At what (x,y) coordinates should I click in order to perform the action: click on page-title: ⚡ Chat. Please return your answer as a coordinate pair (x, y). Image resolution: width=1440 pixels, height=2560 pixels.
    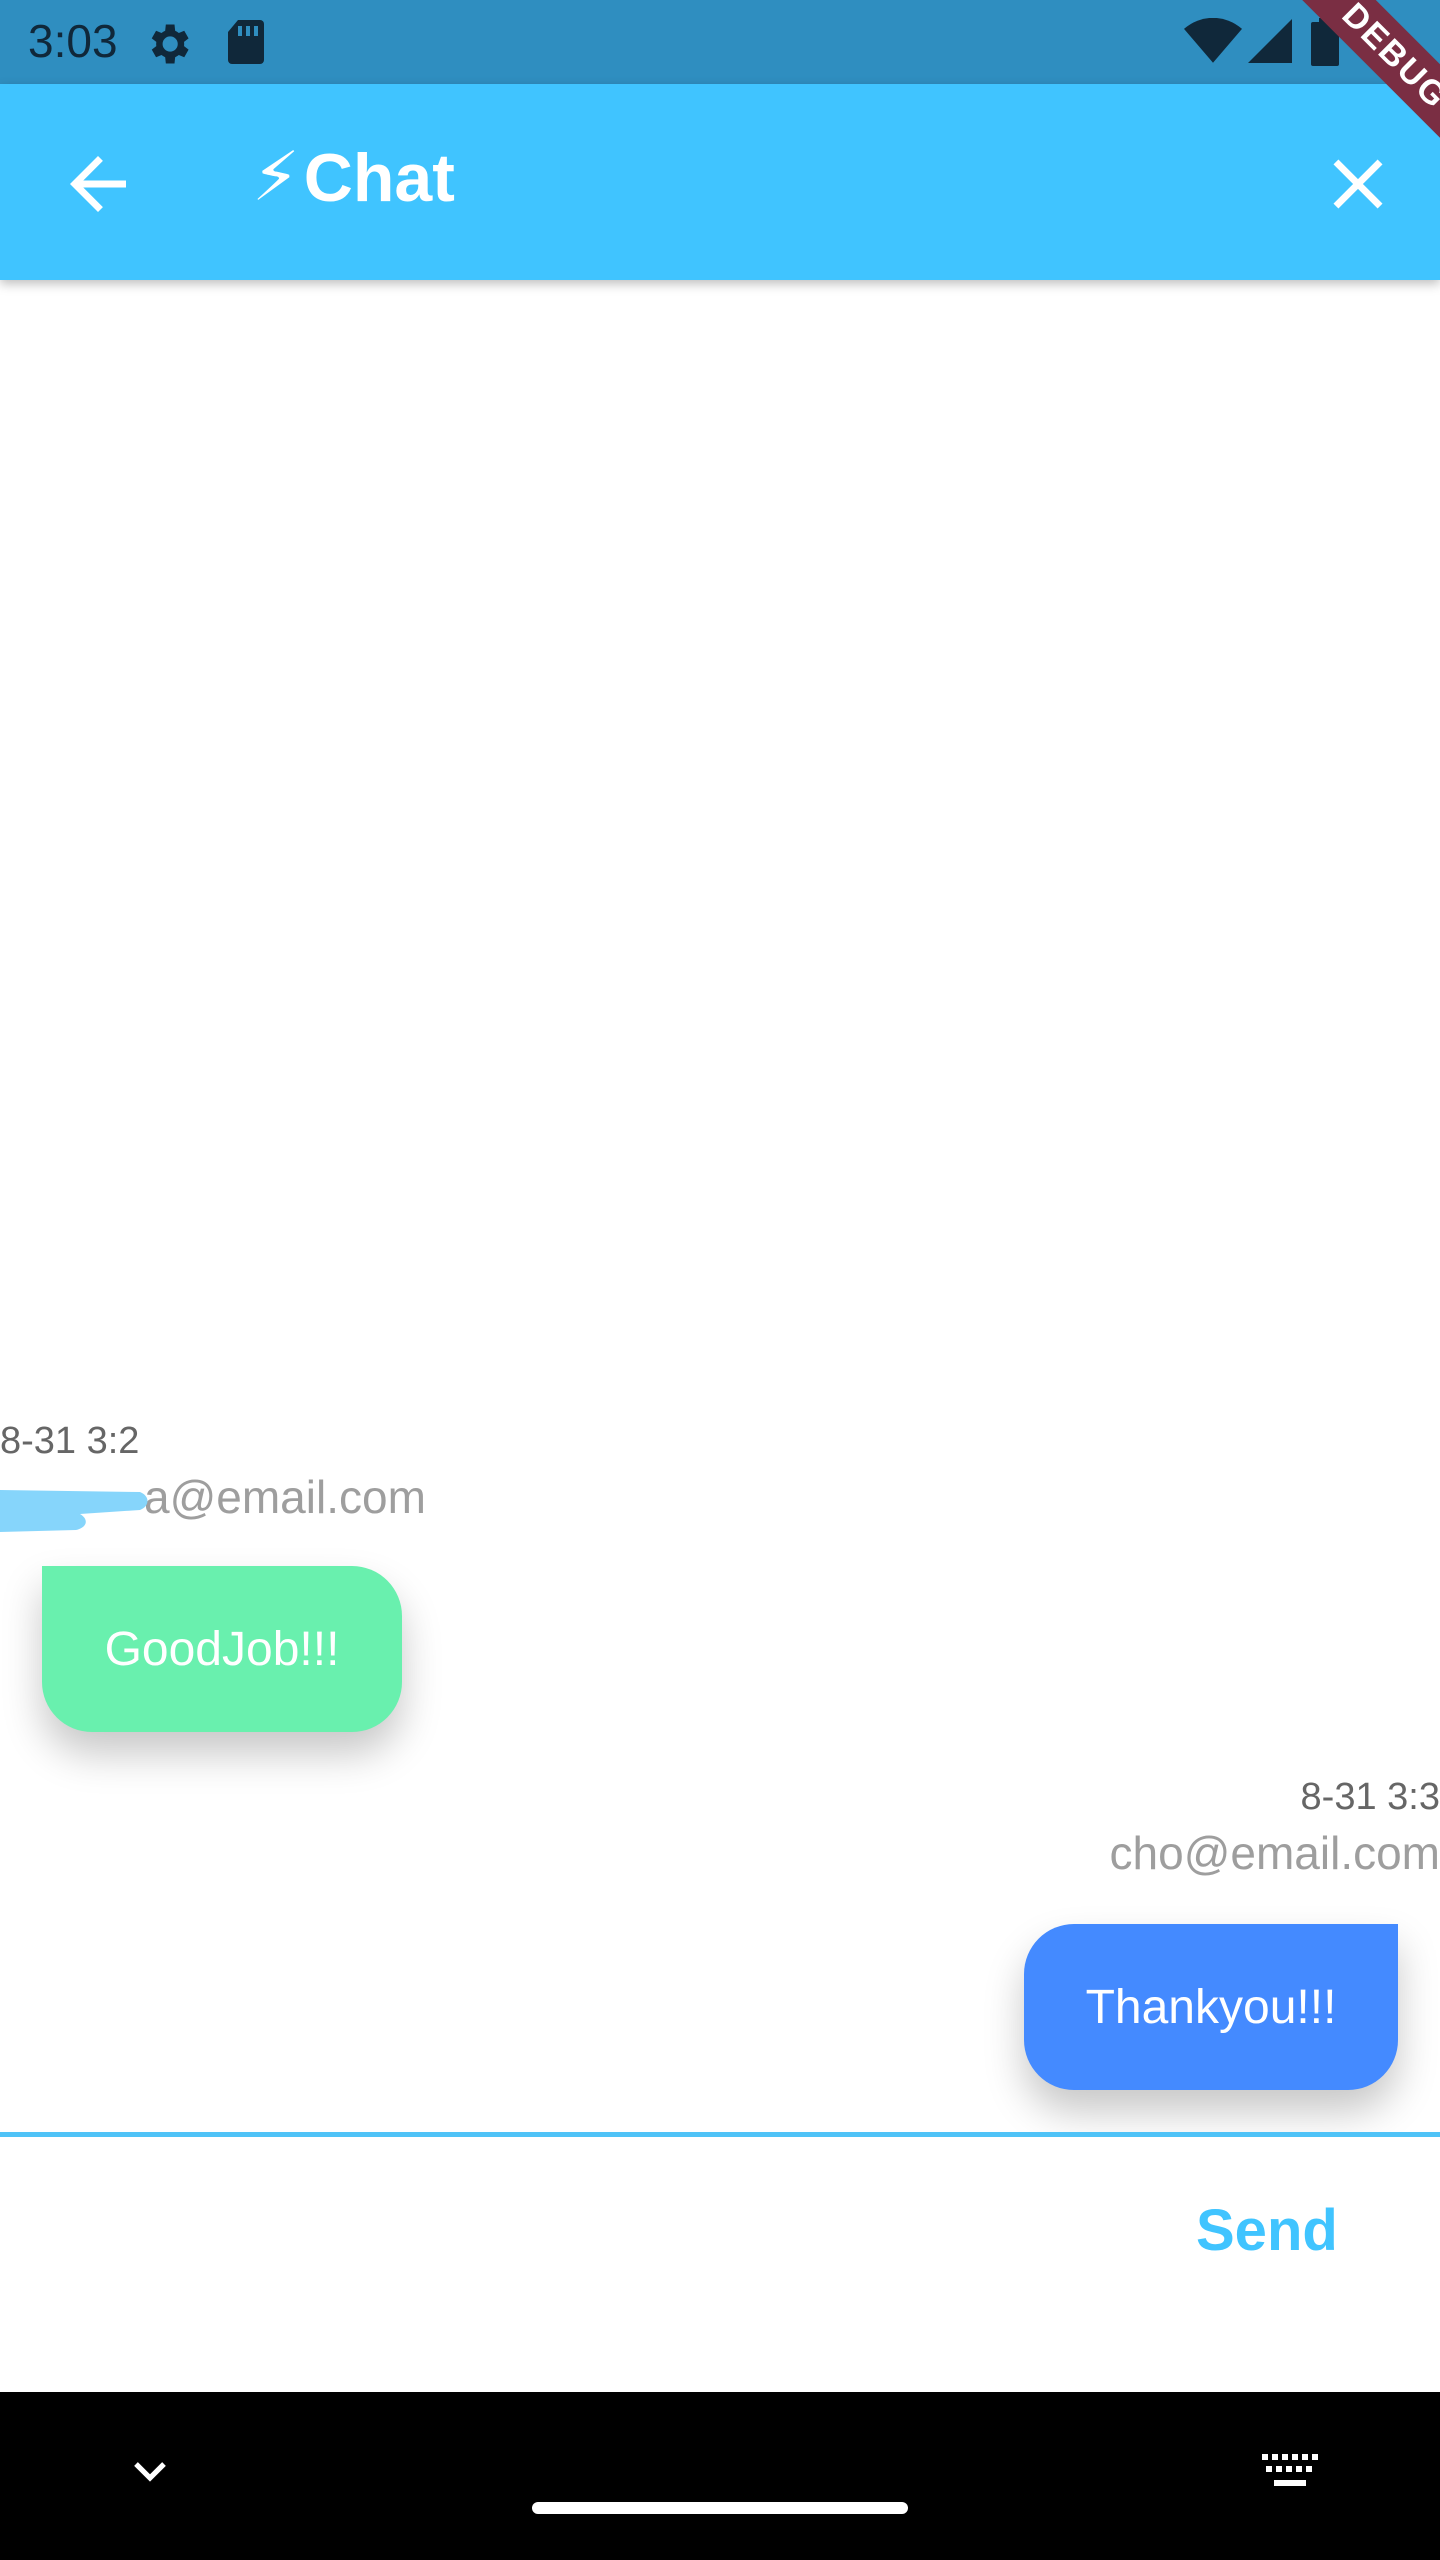
    Looking at the image, I should click on (353, 177).